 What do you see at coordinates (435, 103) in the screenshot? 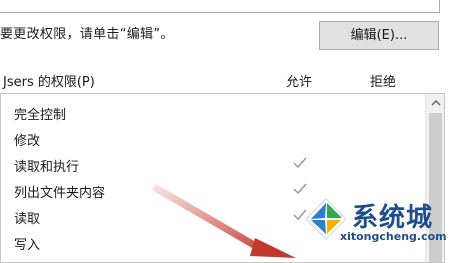
I see `scroll-up-icon` at bounding box center [435, 103].